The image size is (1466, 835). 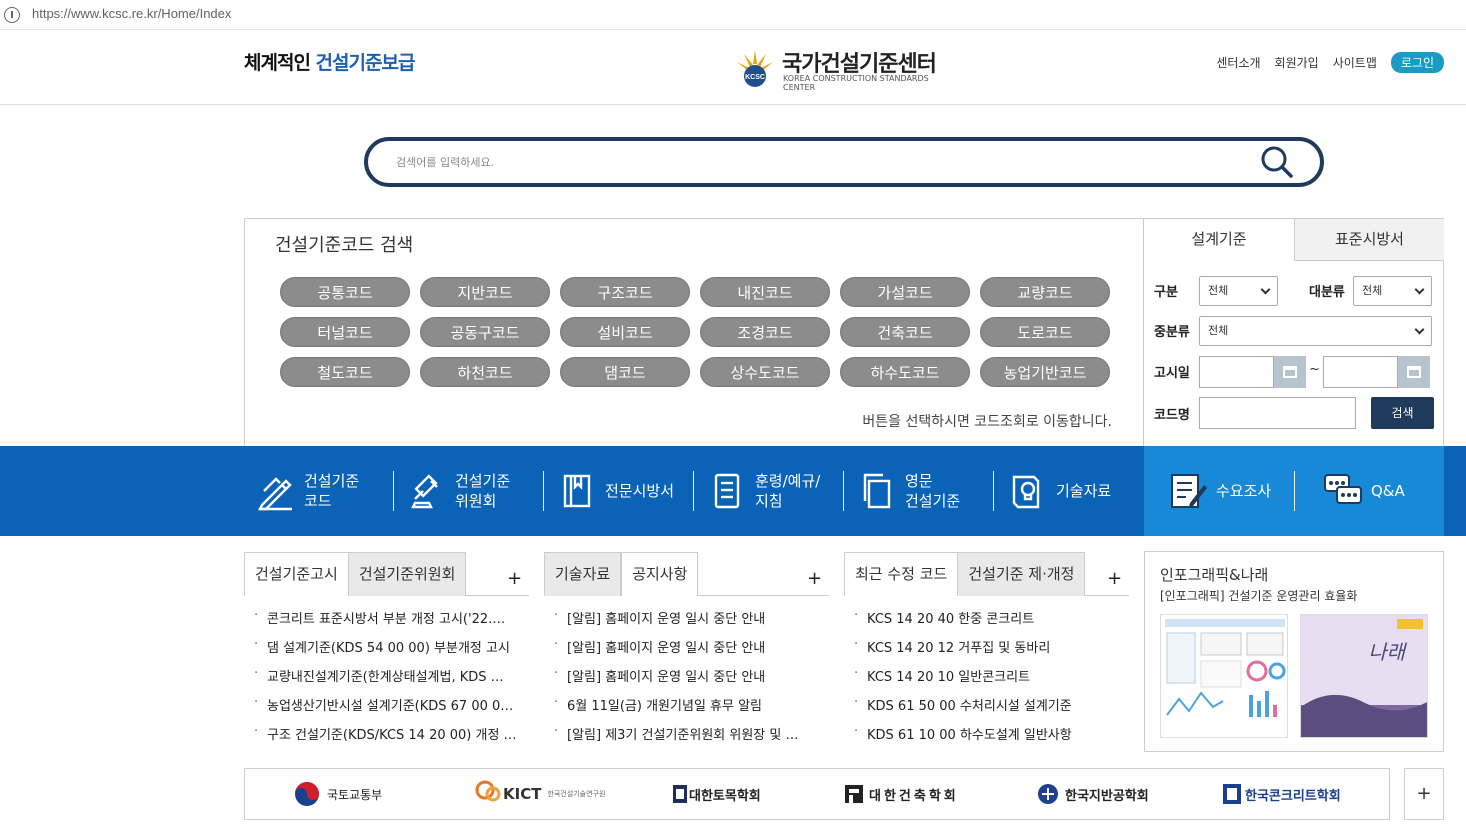 I want to click on code-button: 상수도코드, so click(x=765, y=372).